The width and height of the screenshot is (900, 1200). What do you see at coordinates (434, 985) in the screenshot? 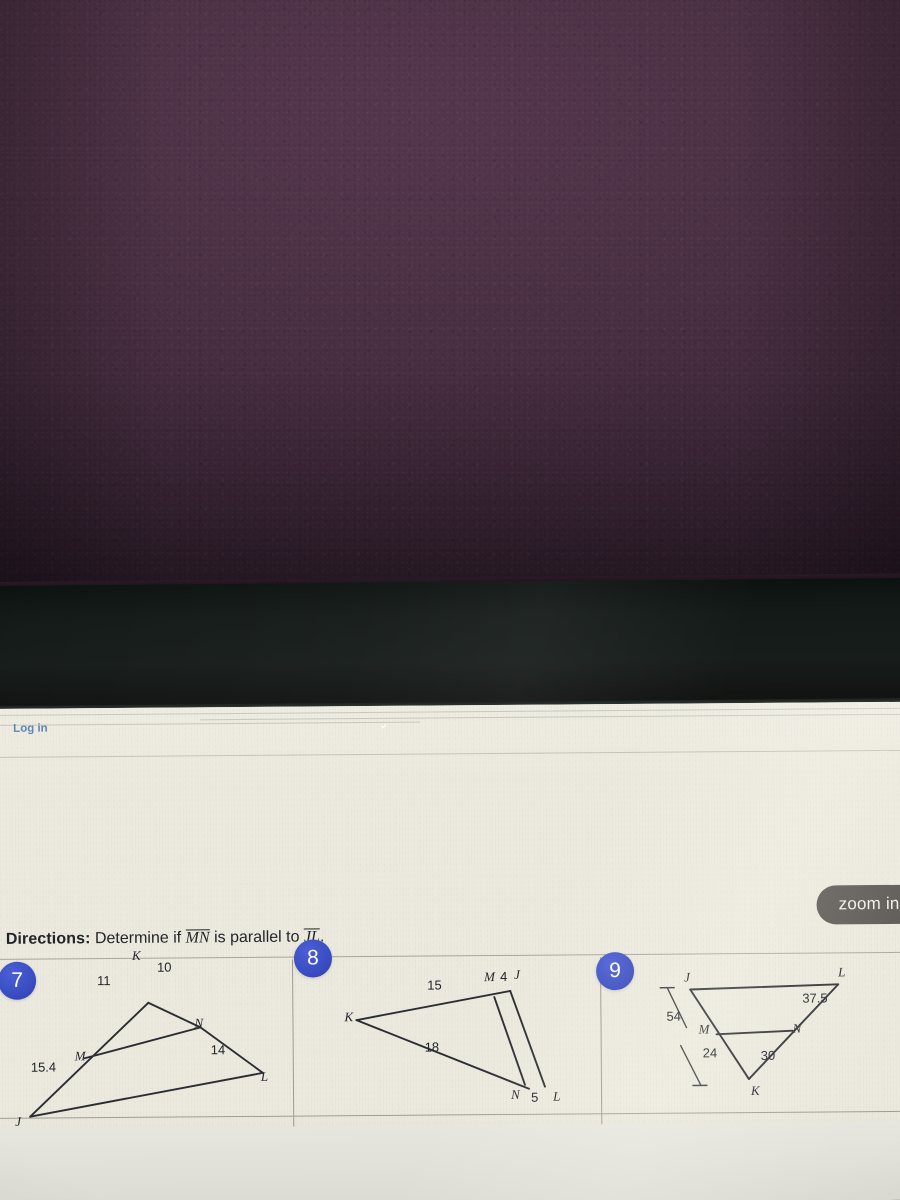
I see `problem-8-measure-15: 15` at bounding box center [434, 985].